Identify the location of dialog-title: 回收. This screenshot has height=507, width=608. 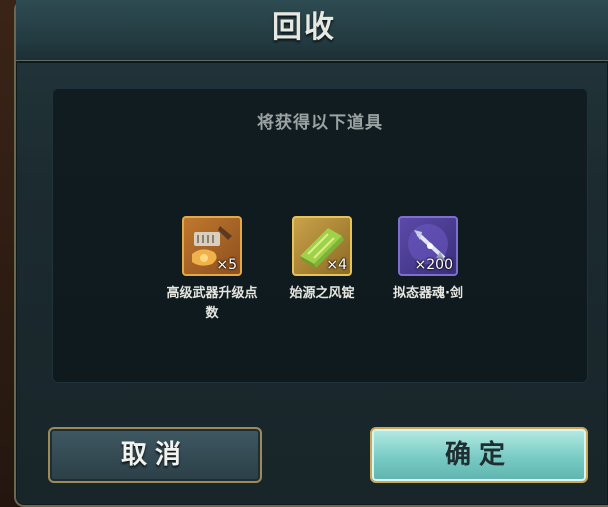
(304, 27).